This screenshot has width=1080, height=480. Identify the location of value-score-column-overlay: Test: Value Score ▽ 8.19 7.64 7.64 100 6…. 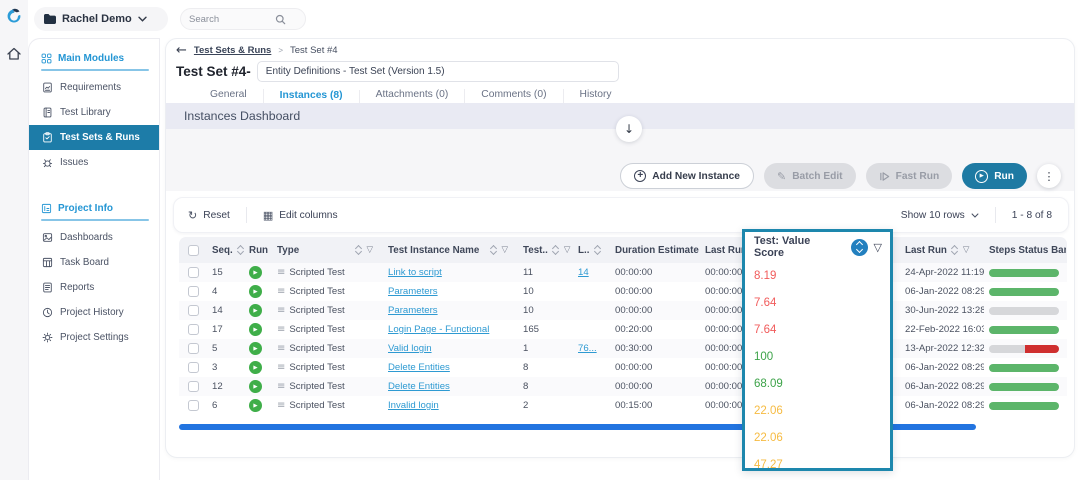
(817, 350).